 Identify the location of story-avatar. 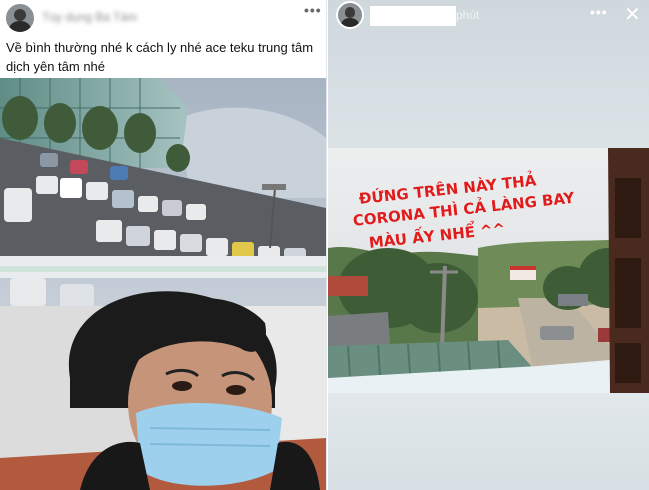
(350, 15).